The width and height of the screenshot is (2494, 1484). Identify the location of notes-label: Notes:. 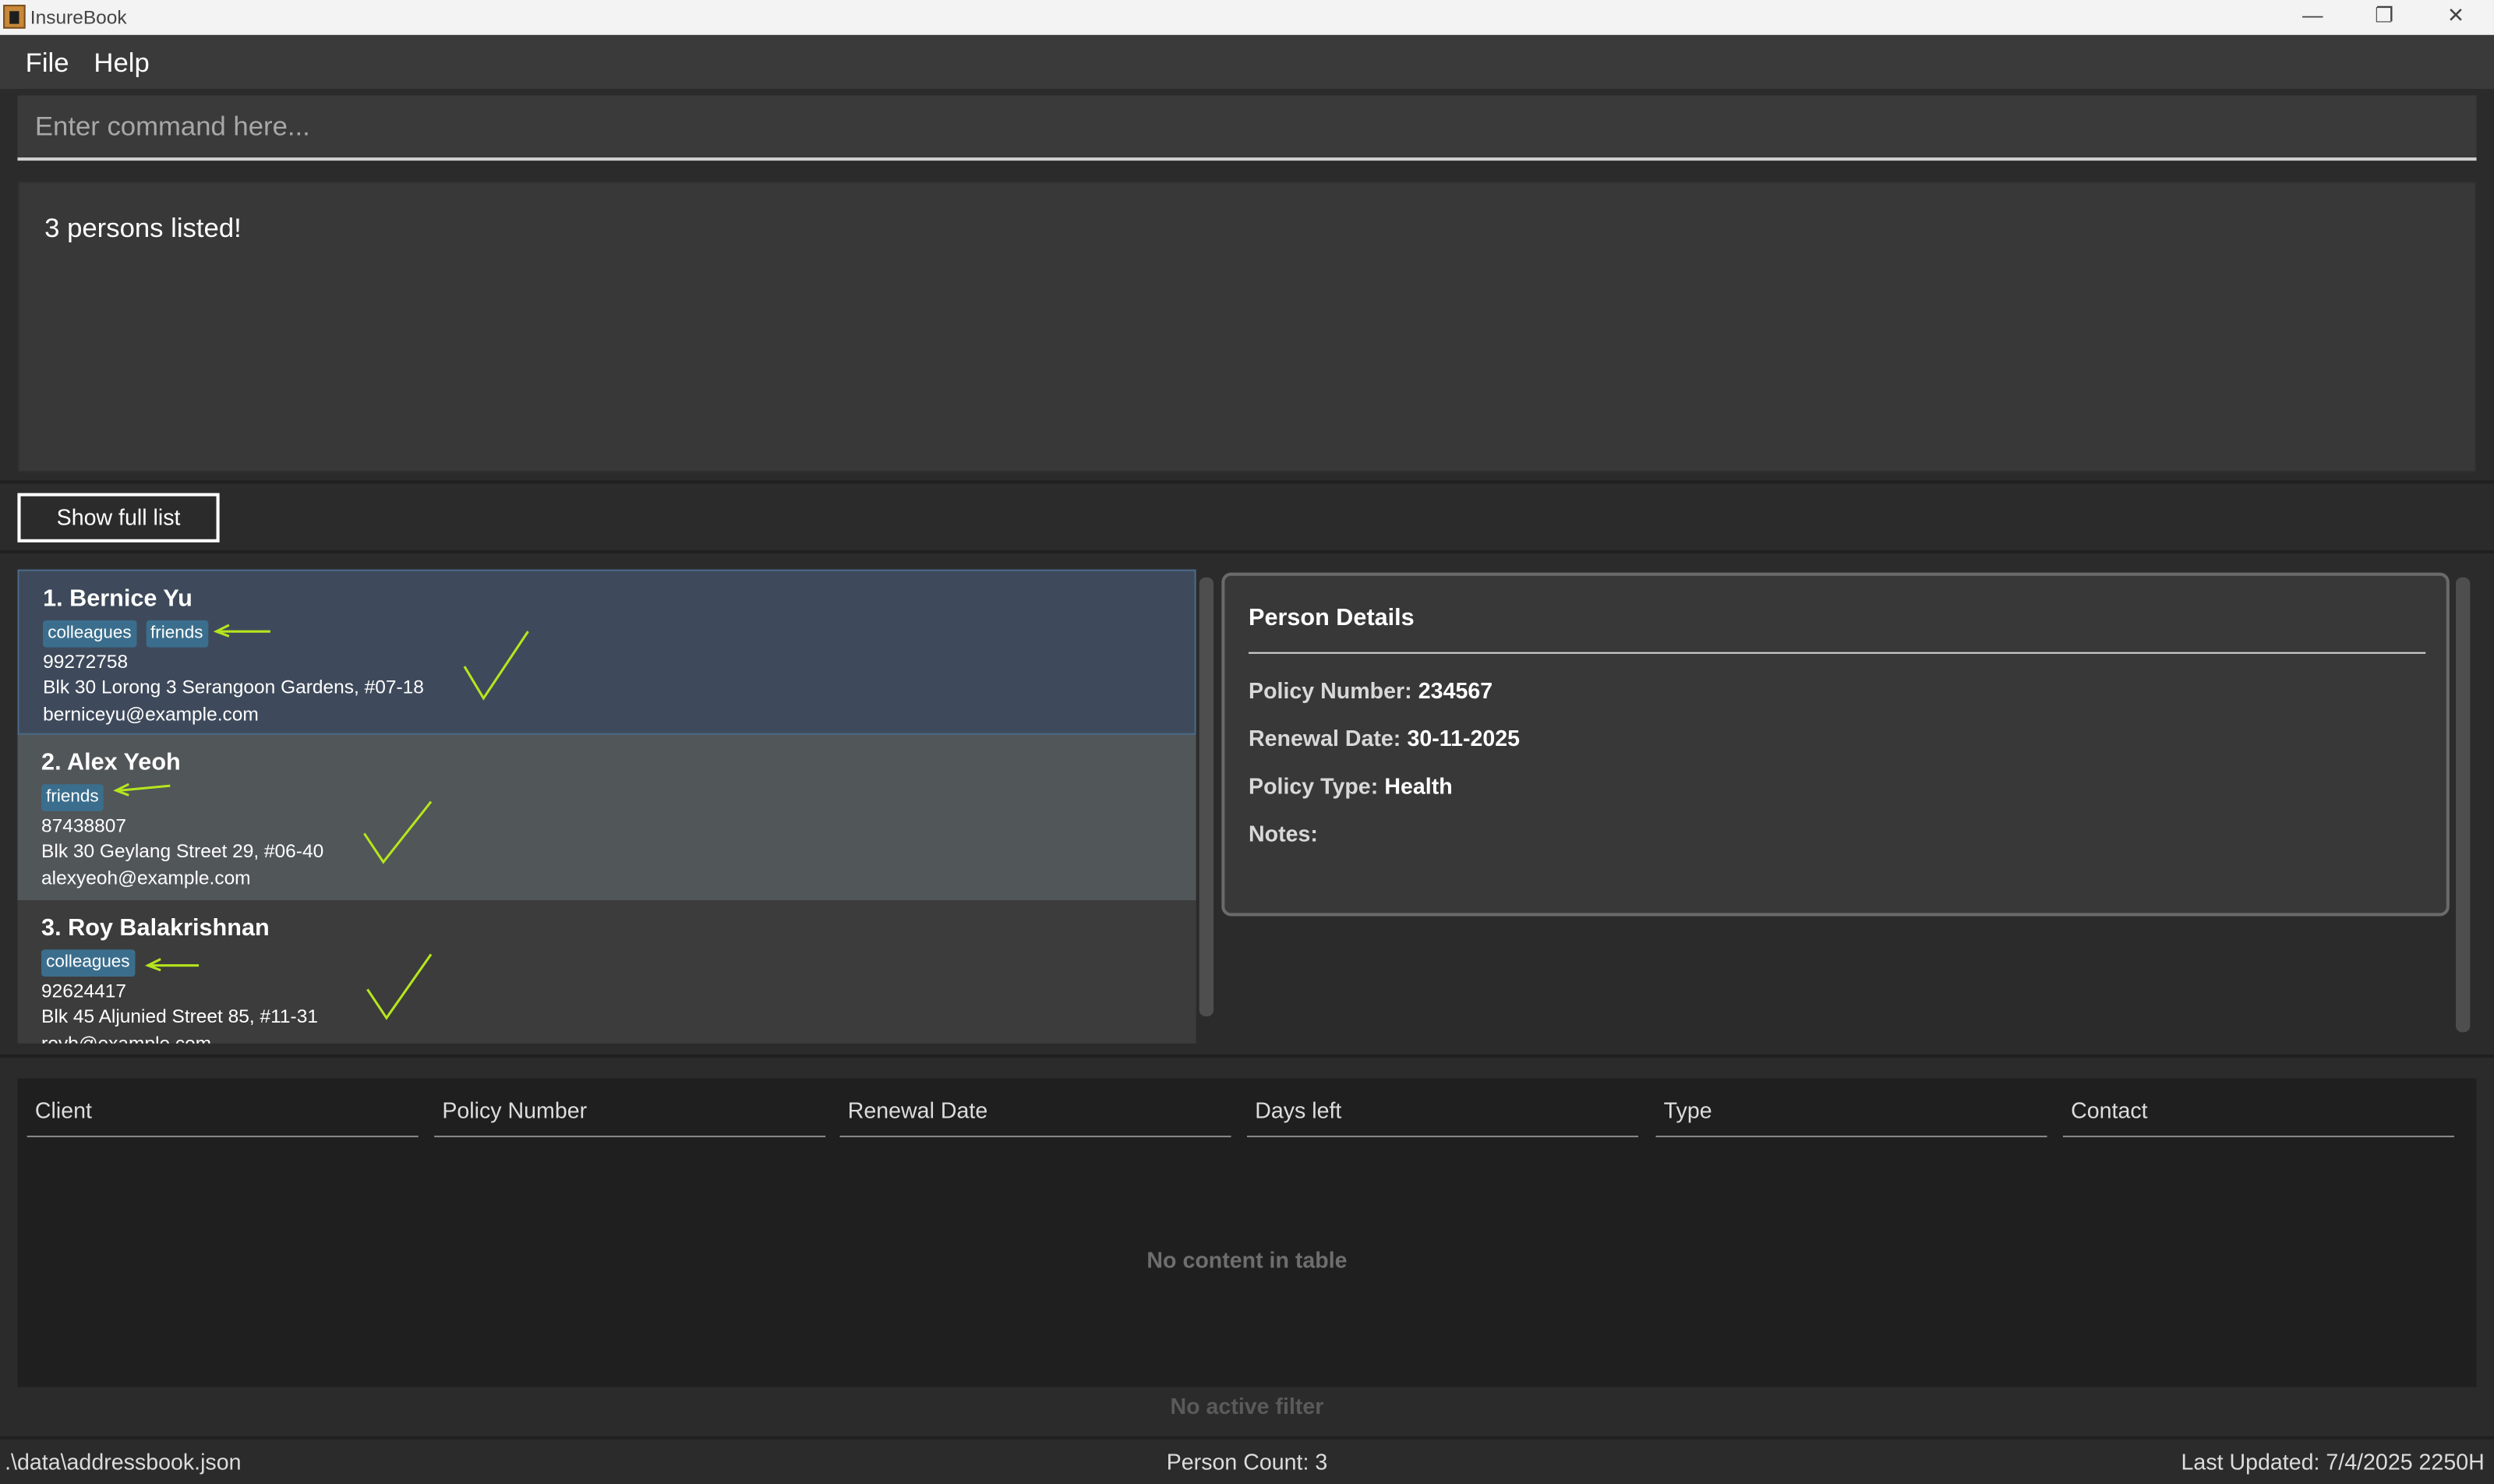
(1283, 833).